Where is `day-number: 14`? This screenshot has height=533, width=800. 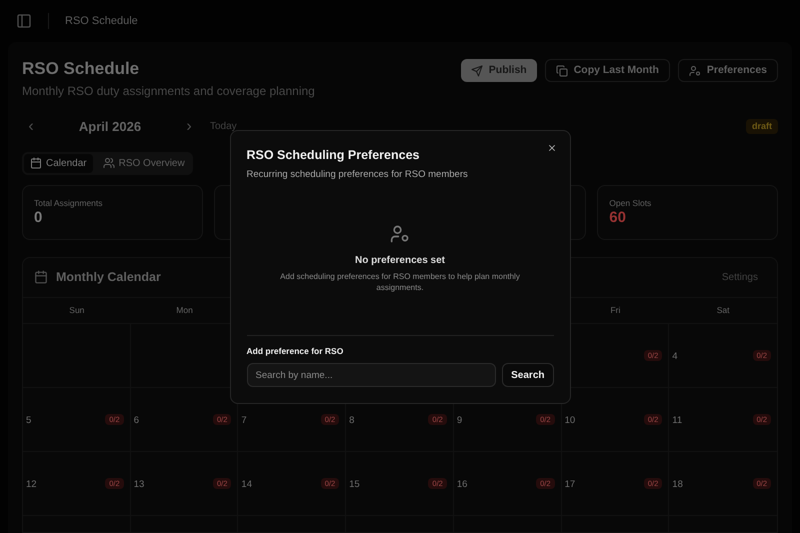 day-number: 14 is located at coordinates (246, 485).